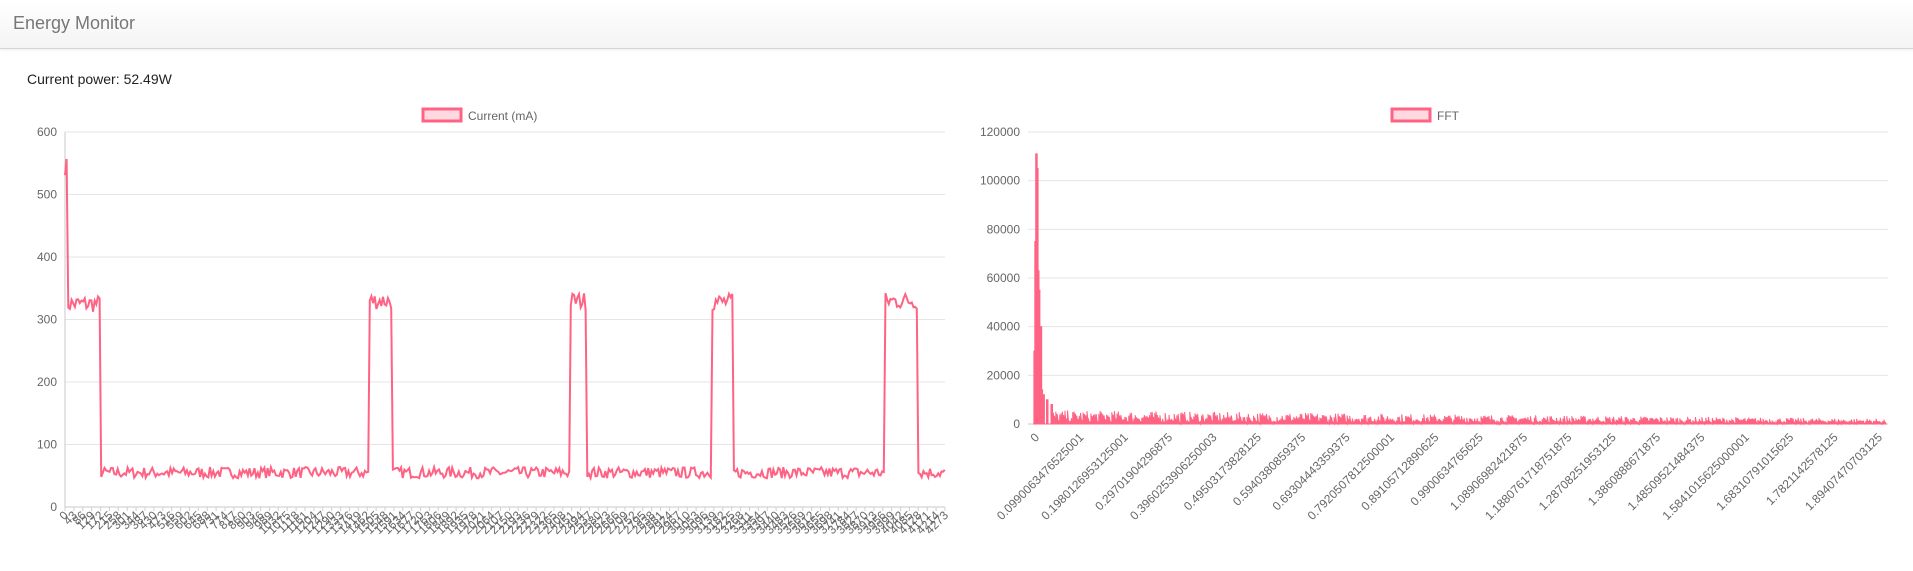 Image resolution: width=1913 pixels, height=571 pixels. I want to click on x-tick-label: 1.1880761718751875, so click(1528, 476).